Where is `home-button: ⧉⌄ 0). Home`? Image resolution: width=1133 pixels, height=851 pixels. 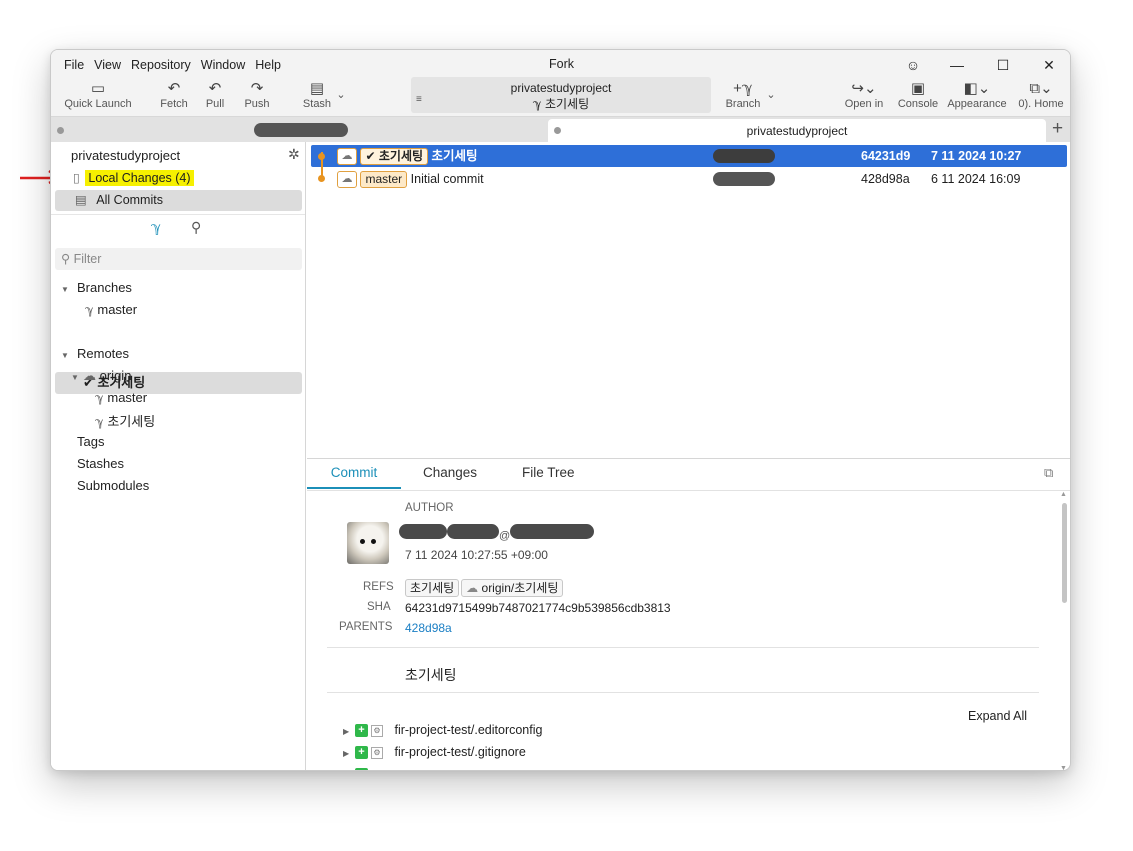 home-button: ⧉⌄ 0). Home is located at coordinates (1041, 95).